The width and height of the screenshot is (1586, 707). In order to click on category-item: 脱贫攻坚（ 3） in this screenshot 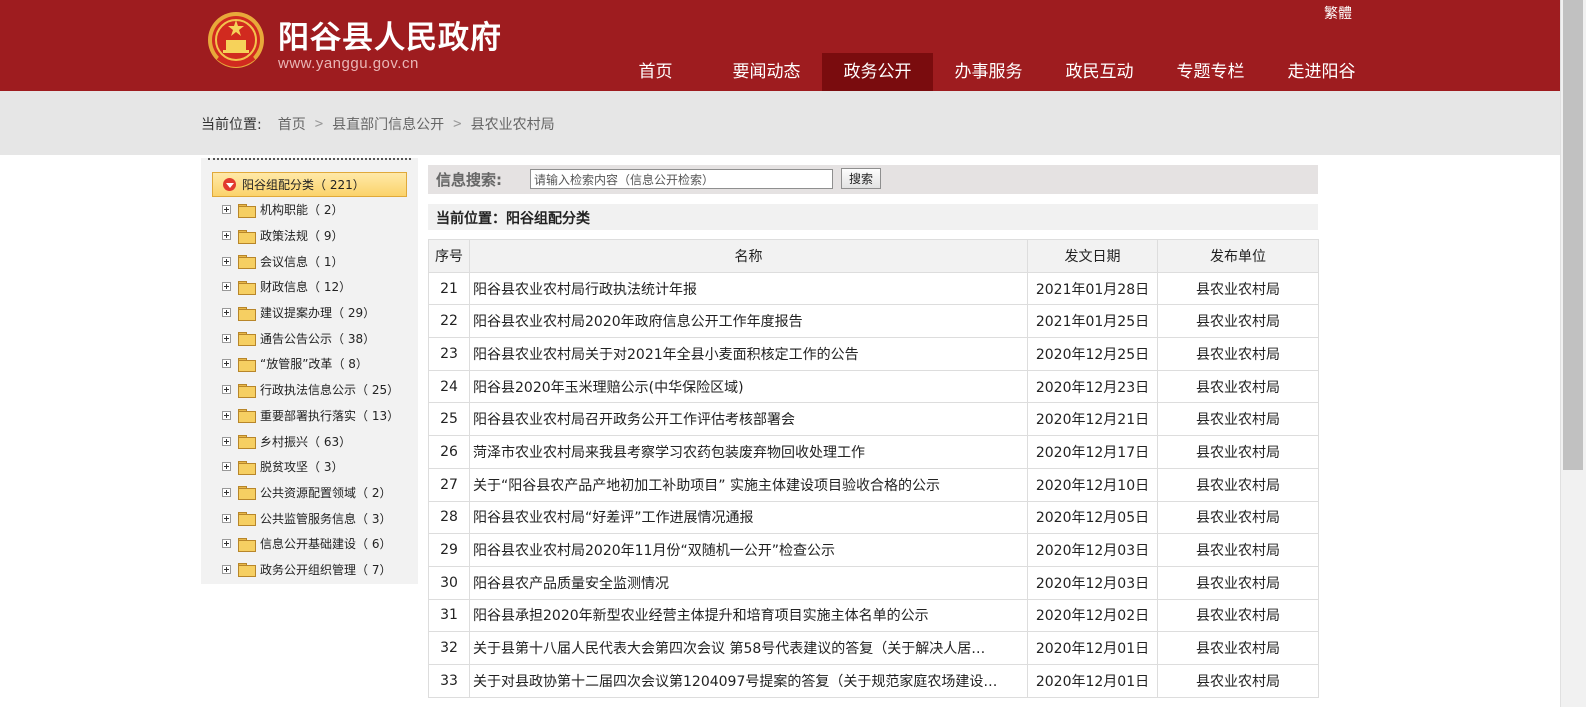, I will do `click(317, 467)`.